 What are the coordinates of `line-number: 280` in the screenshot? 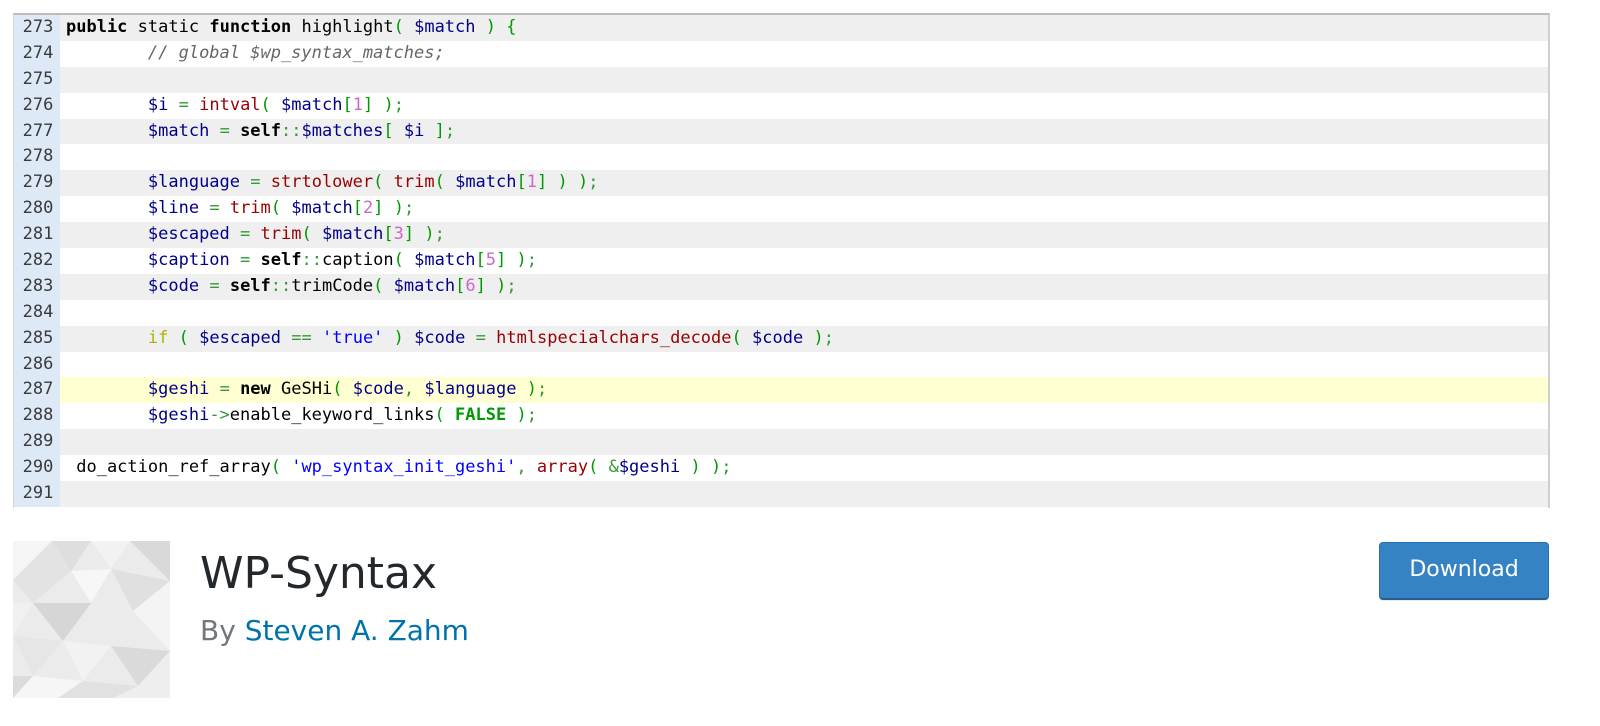 It's located at (37, 209).